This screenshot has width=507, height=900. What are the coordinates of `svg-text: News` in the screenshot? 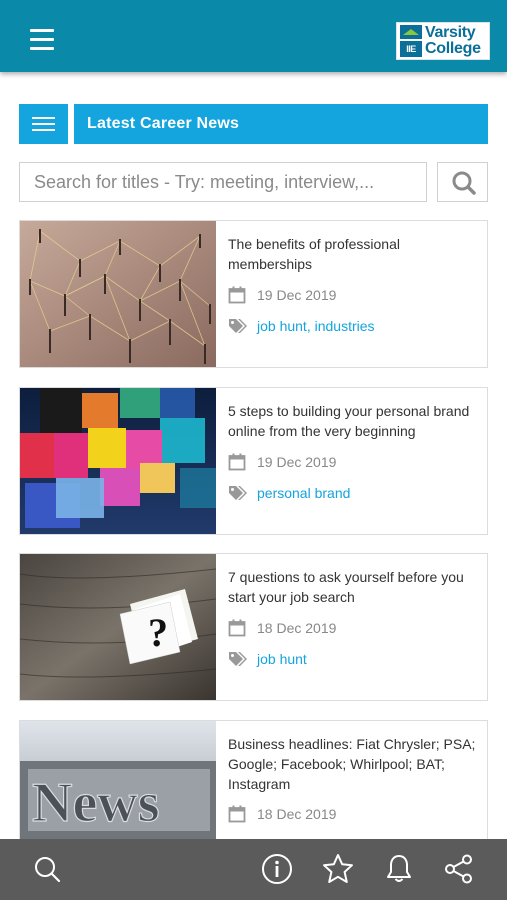 It's located at (96, 803).